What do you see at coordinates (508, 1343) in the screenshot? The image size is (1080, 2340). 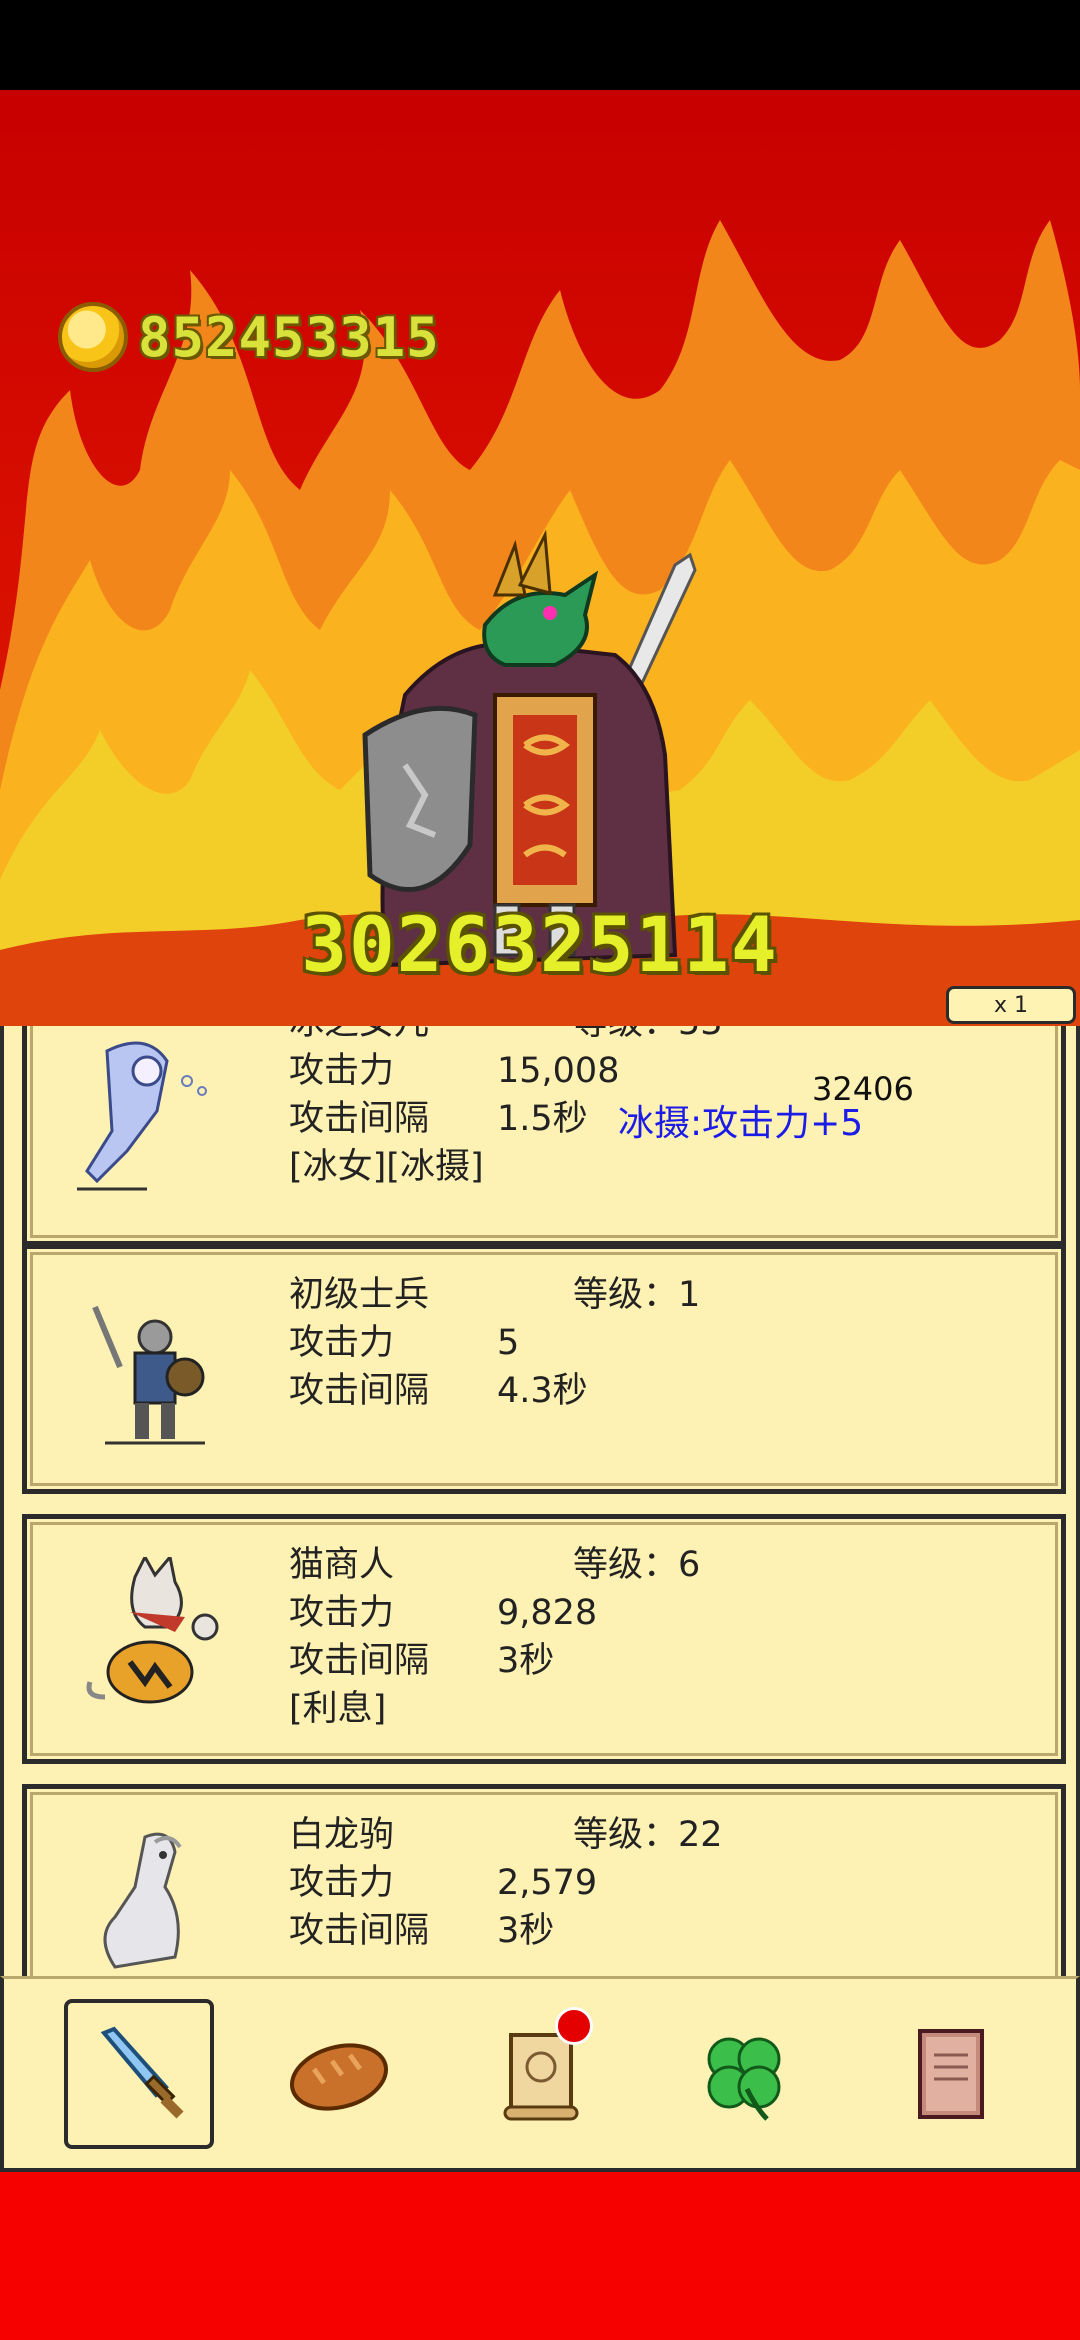 I see `attack-value: 5` at bounding box center [508, 1343].